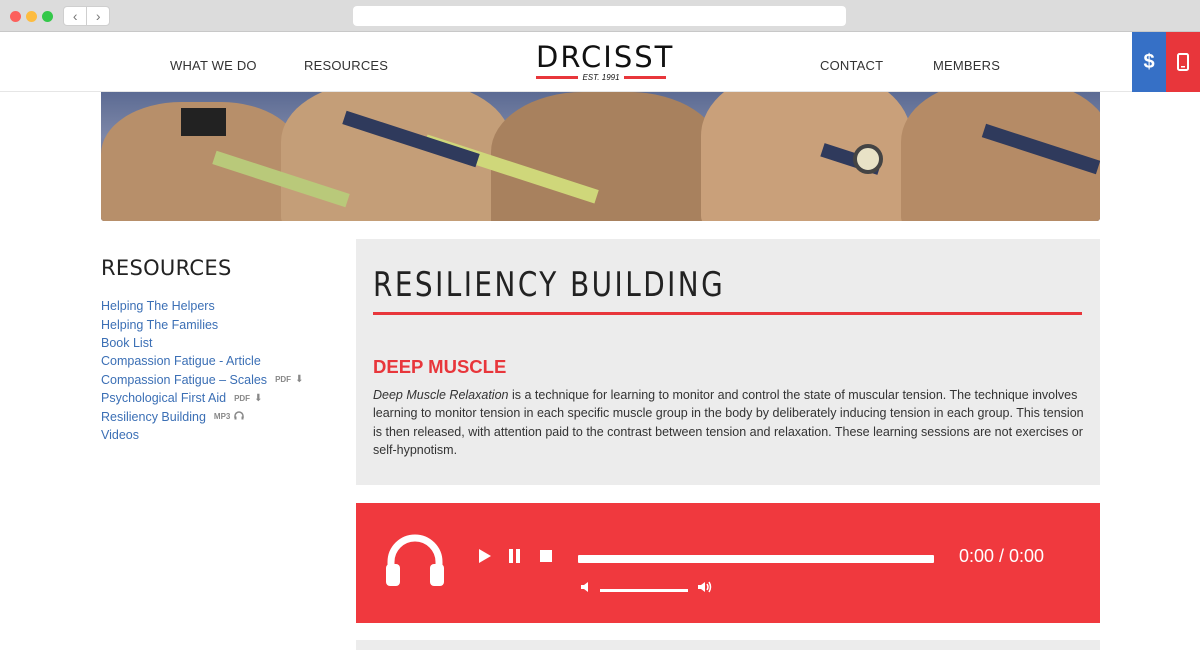 The image size is (1200, 650). I want to click on stop-icon, so click(546, 556).